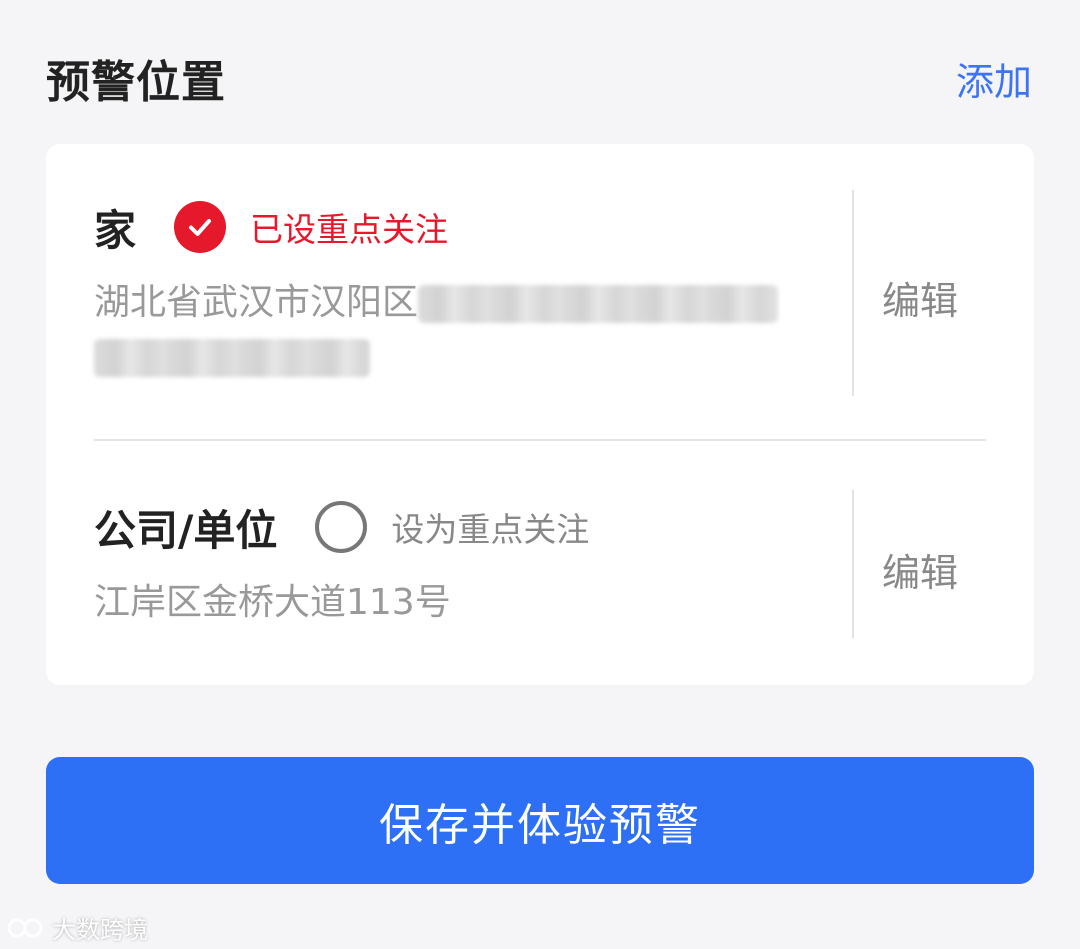 Image resolution: width=1080 pixels, height=949 pixels. I want to click on focus-status-label: 已设重点关注, so click(349, 229).